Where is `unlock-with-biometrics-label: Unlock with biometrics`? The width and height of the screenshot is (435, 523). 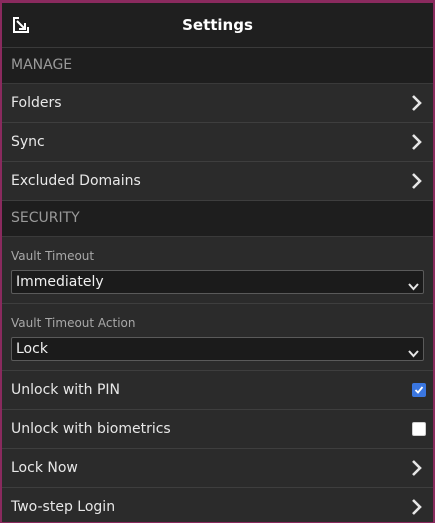
unlock-with-biometrics-label: Unlock with biometrics is located at coordinates (91, 429).